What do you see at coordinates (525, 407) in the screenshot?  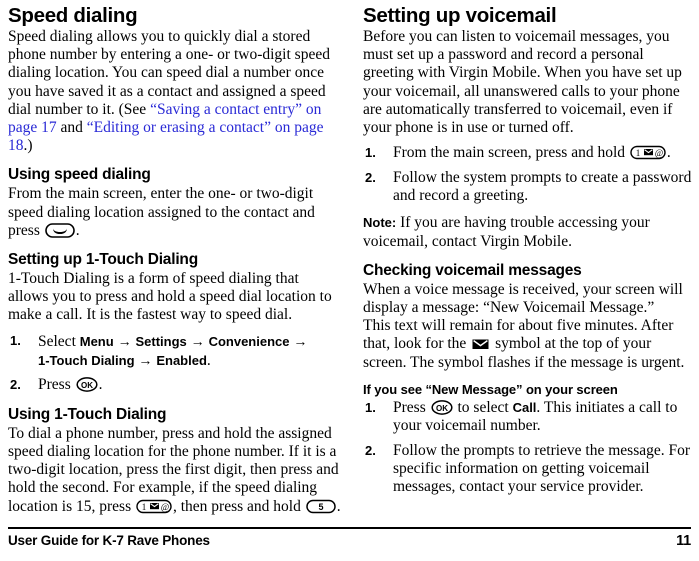 I see `menu-item-call: Call` at bounding box center [525, 407].